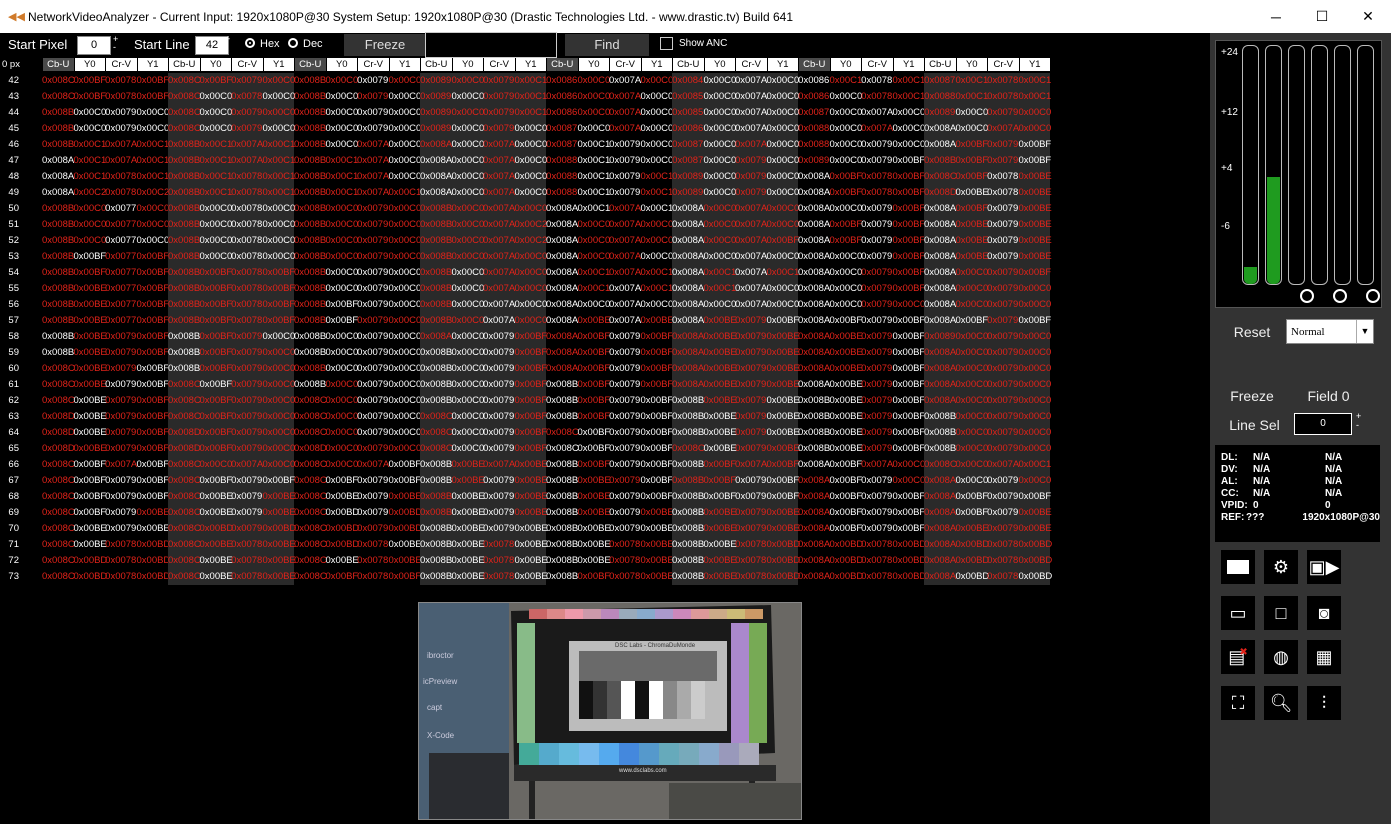 The height and width of the screenshot is (824, 1391). I want to click on vu-channel-select-radio, so click(1340, 296).